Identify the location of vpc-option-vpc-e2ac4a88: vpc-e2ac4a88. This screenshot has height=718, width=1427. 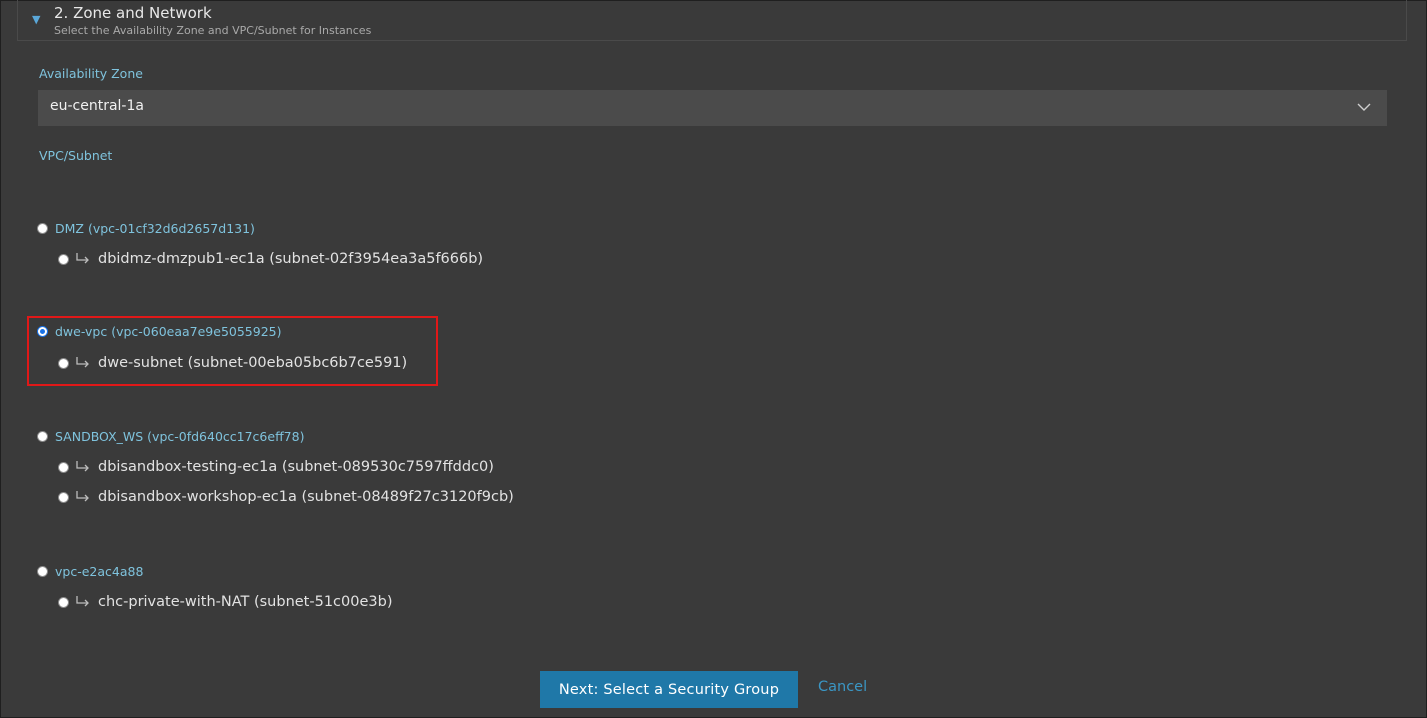
(90, 571).